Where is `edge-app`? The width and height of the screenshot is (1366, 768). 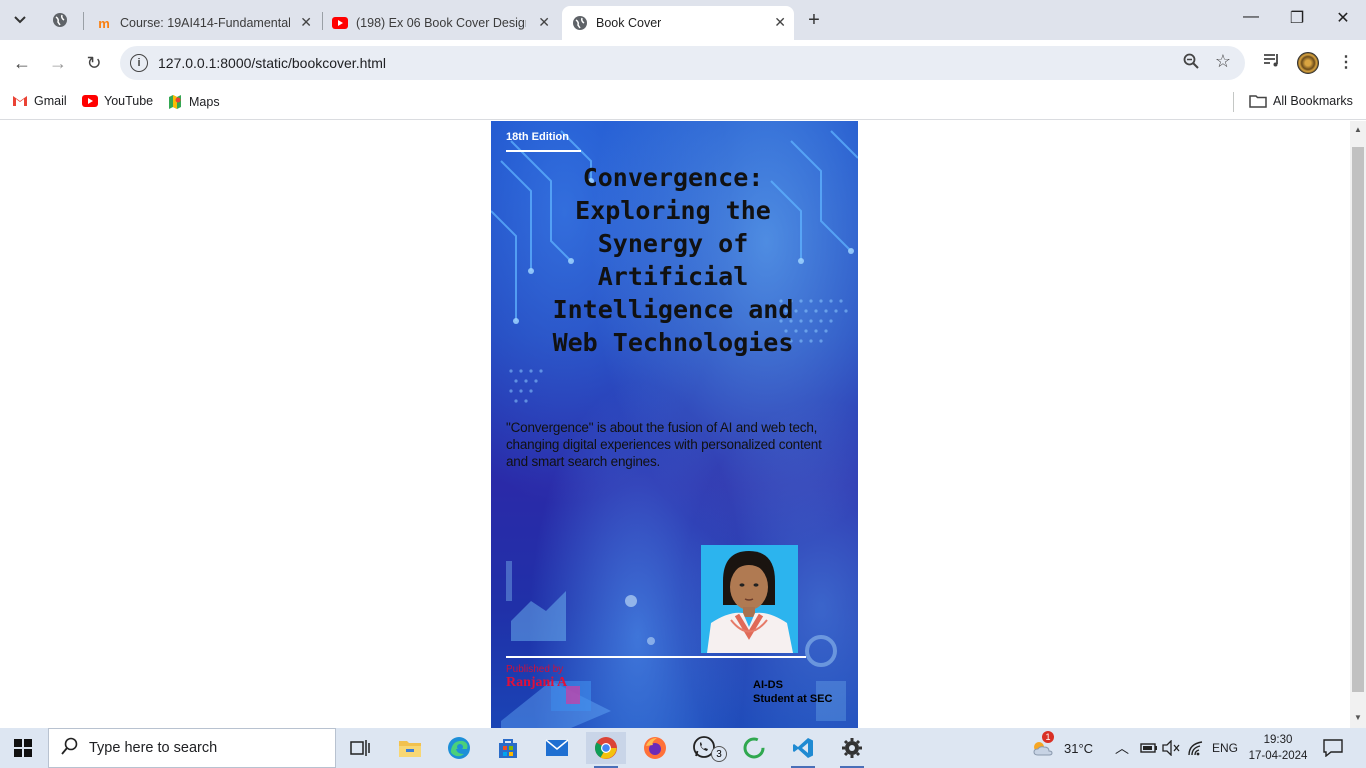
edge-app is located at coordinates (459, 748).